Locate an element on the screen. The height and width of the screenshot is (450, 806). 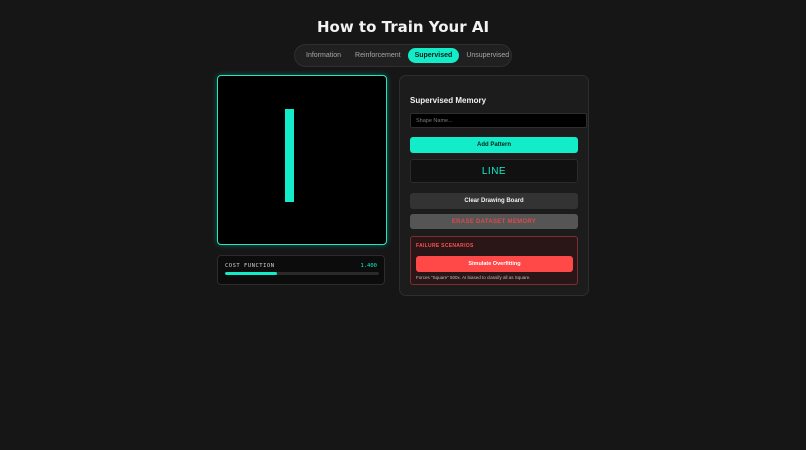
clear-drawing-board-button: Clear Drawing Board is located at coordinates (494, 201).